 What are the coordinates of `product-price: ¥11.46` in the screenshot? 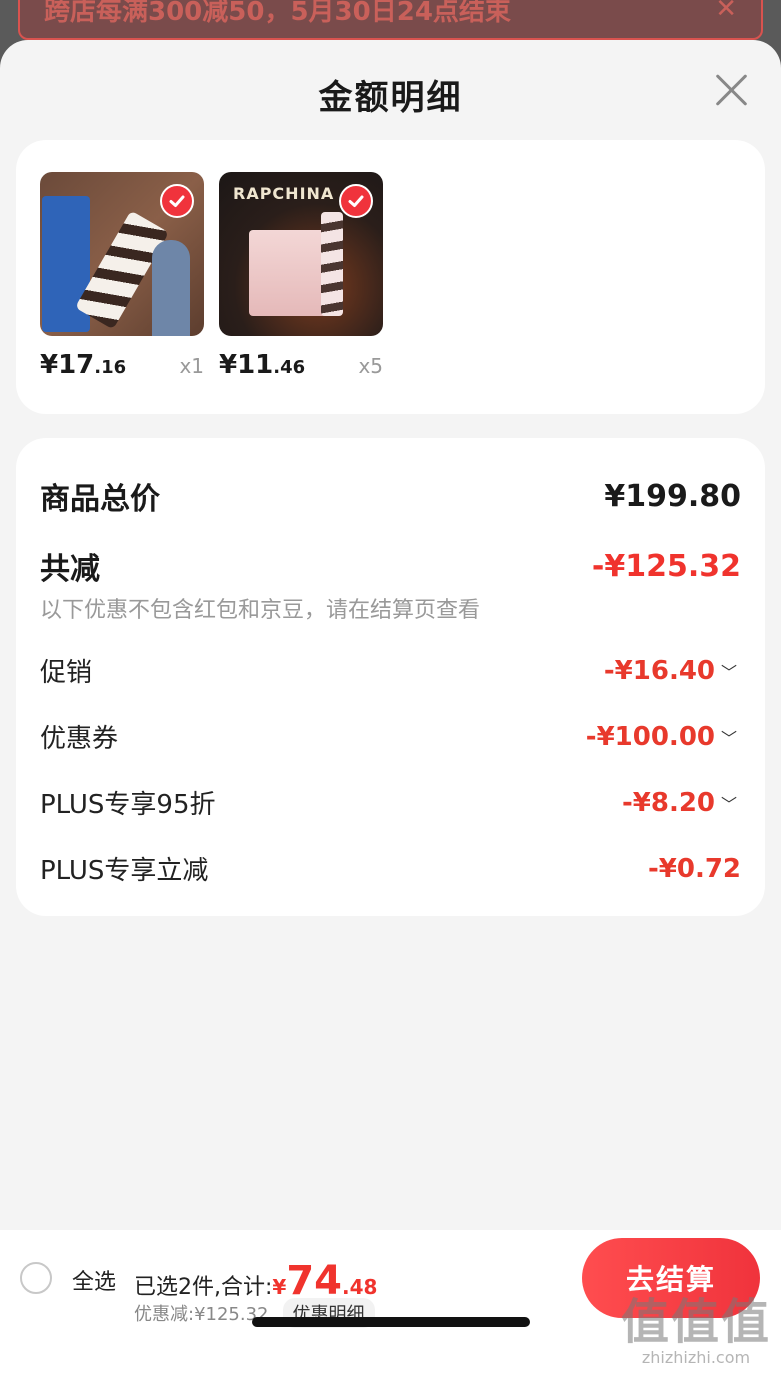 It's located at (262, 365).